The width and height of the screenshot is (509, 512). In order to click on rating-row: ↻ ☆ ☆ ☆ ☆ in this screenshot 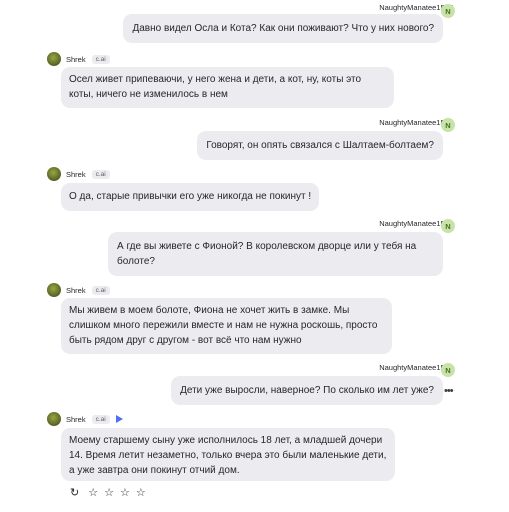, I will do `click(108, 492)`.